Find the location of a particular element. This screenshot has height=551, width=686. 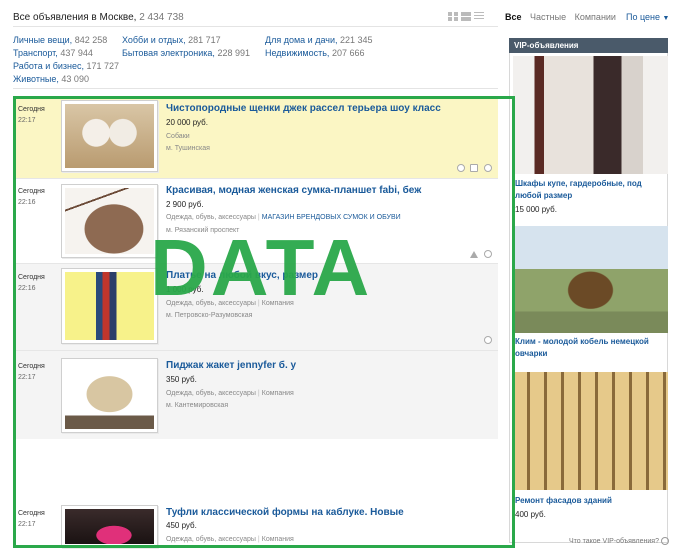

category-count: 228 991 is located at coordinates (233, 53).